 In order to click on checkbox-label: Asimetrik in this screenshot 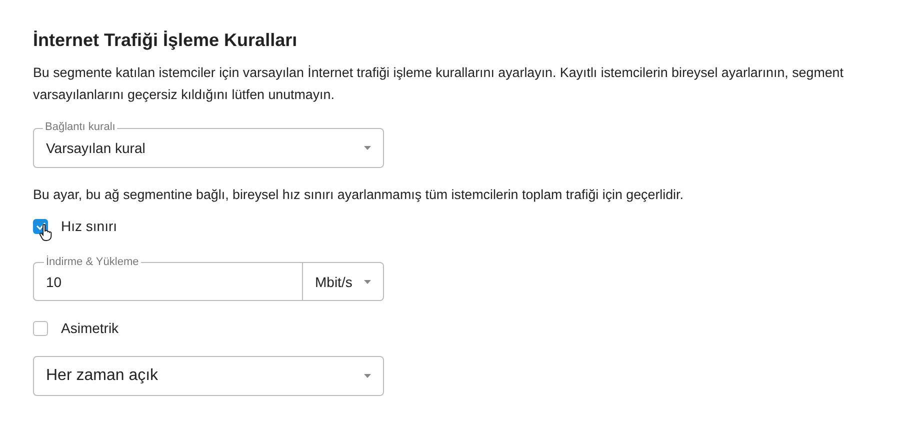, I will do `click(90, 328)`.